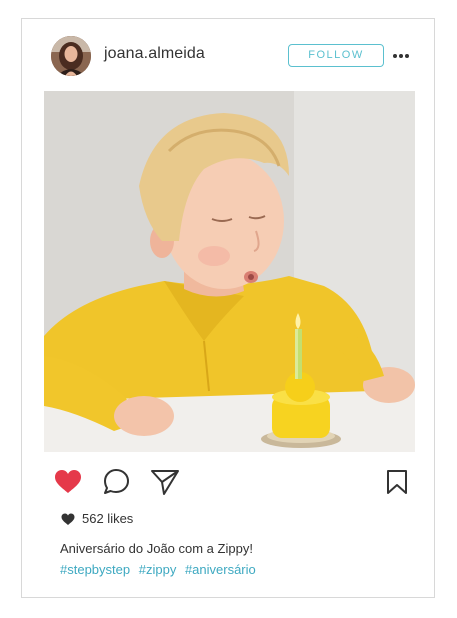  I want to click on hashtag-link: #zippy, so click(158, 569).